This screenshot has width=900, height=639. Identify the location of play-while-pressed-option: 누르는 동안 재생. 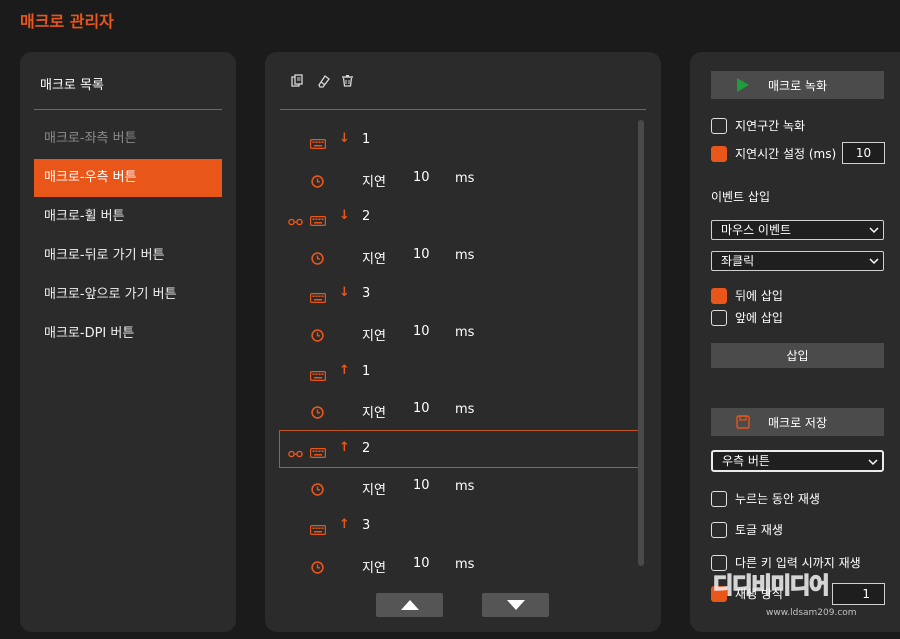
(765, 498).